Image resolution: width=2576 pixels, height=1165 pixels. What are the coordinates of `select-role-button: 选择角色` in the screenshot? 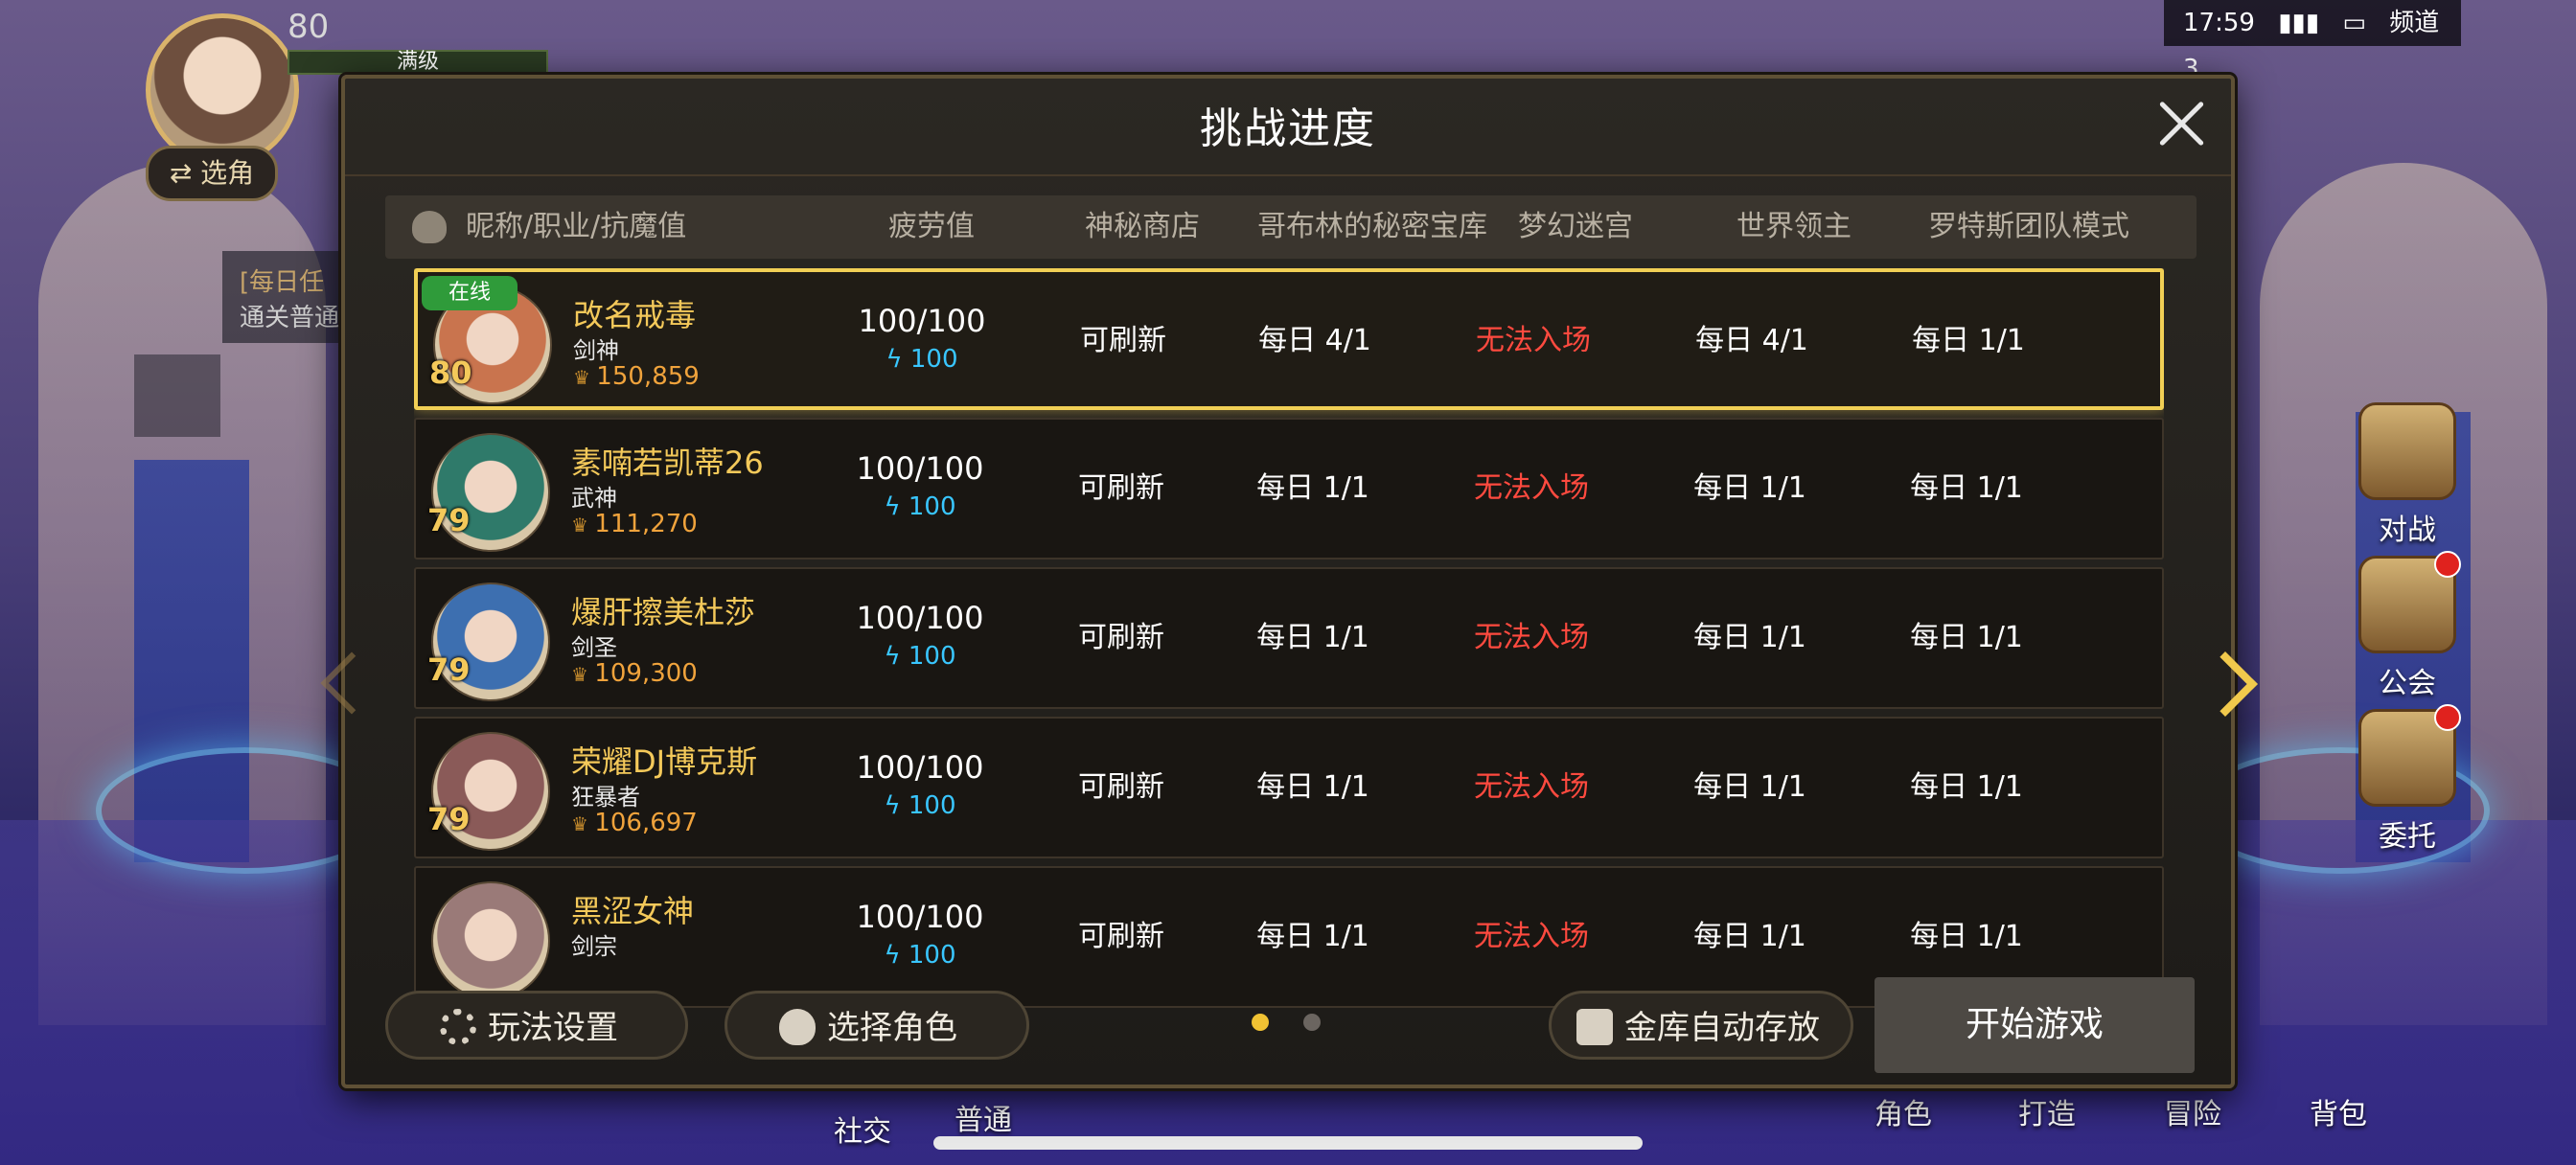 It's located at (876, 1025).